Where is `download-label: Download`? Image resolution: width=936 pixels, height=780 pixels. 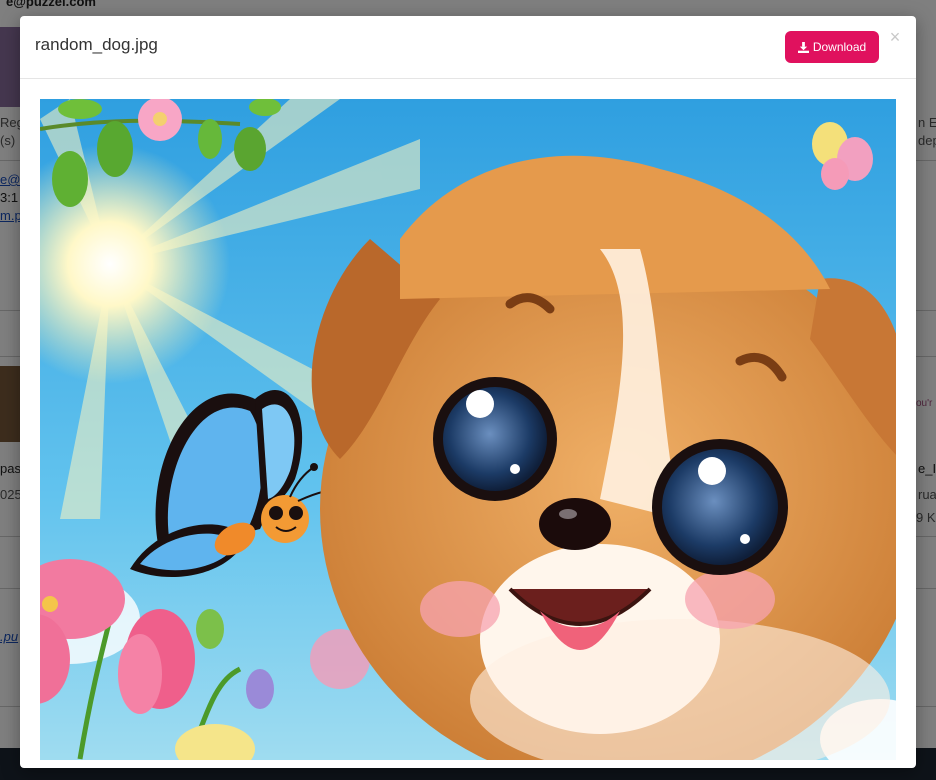 download-label: Download is located at coordinates (839, 47).